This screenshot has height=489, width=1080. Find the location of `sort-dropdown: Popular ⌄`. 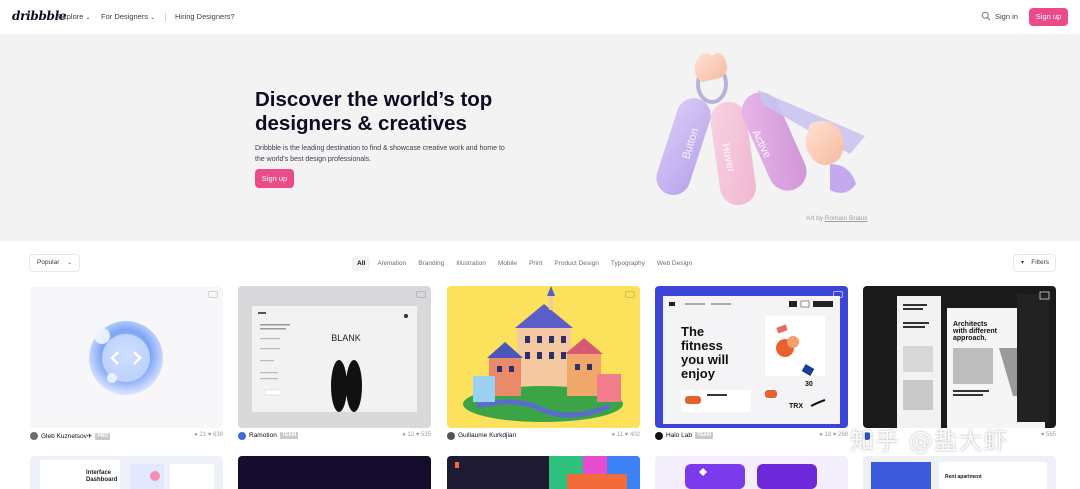

sort-dropdown: Popular ⌄ is located at coordinates (54, 263).